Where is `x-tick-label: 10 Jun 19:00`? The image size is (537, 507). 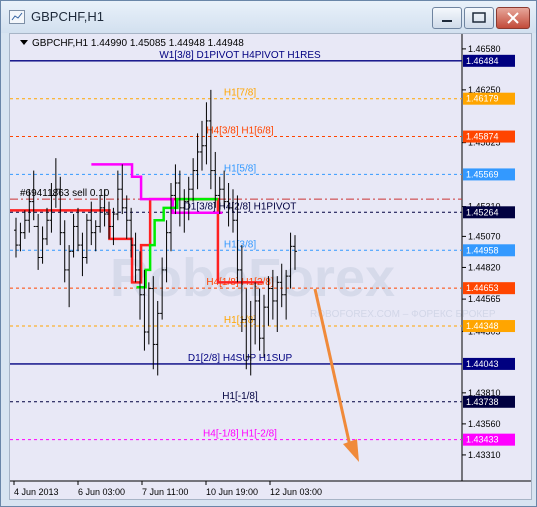 x-tick-label: 10 Jun 19:00 is located at coordinates (232, 492).